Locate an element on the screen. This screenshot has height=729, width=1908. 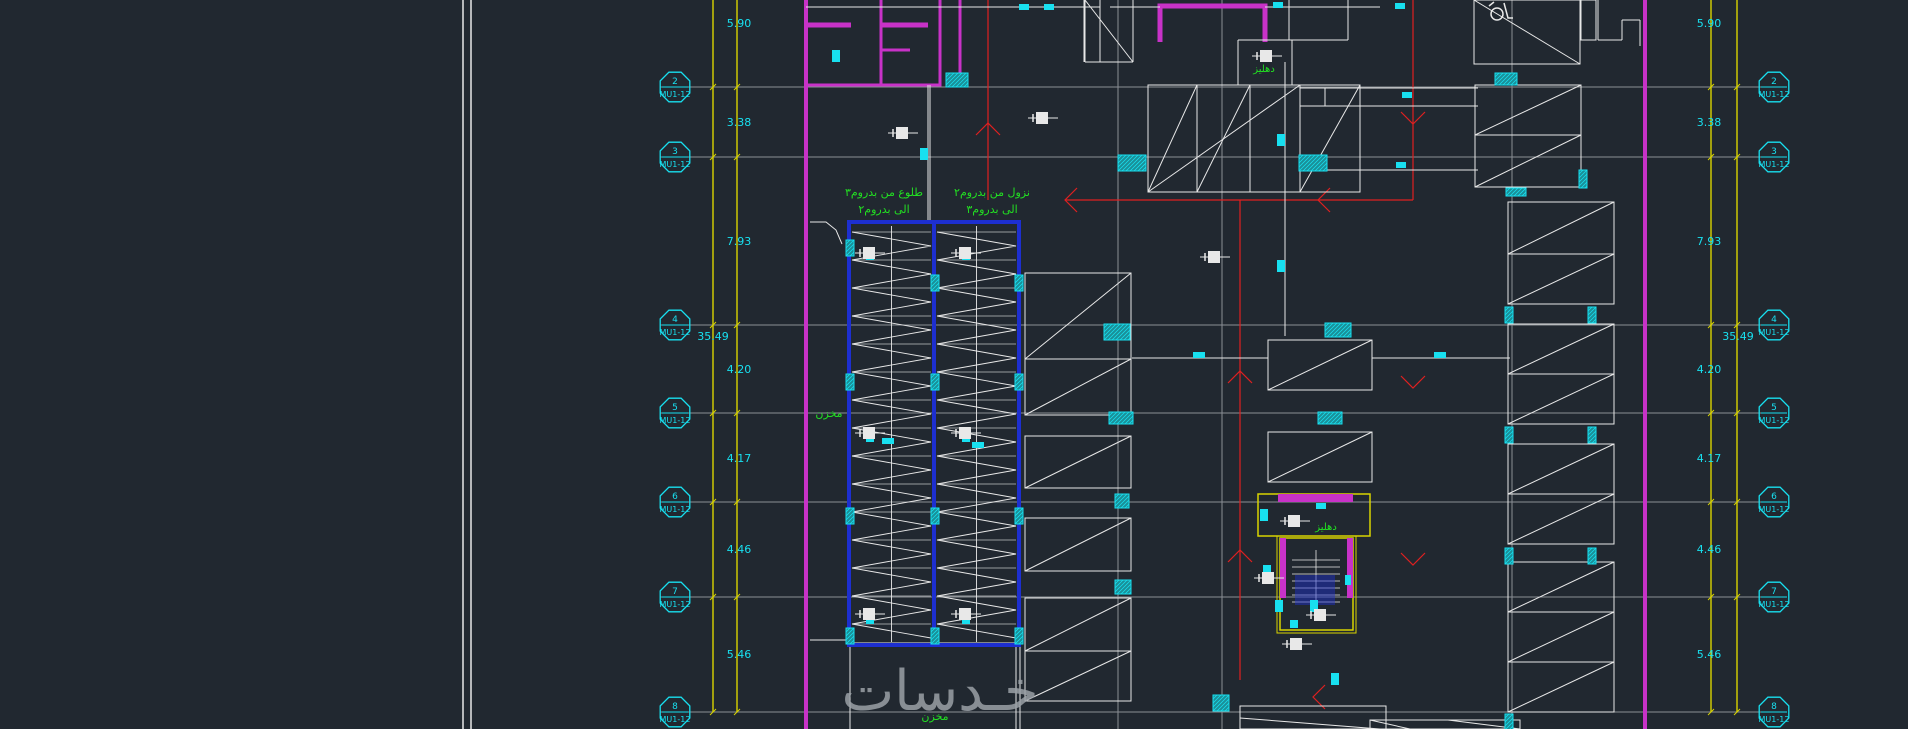
grid-bubble-8-right: 8 MU1-12 is located at coordinates (1774, 712).